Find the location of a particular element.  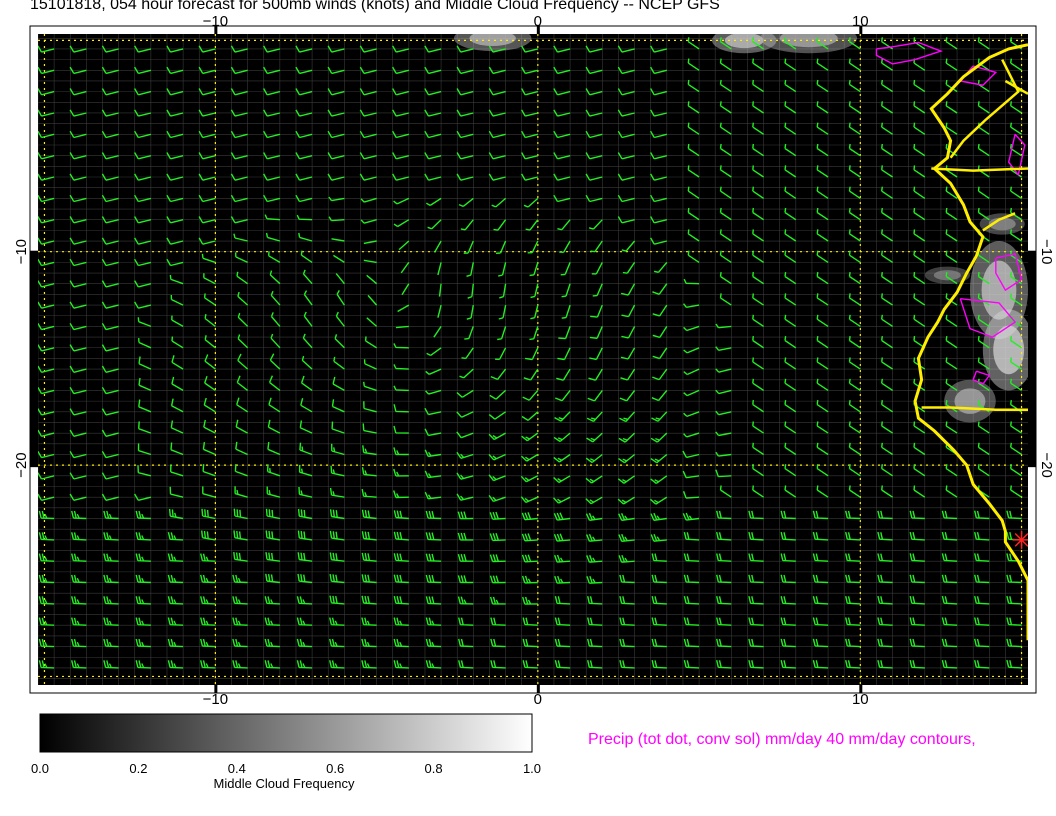

colorbar-title: Middle Cloud Frequency is located at coordinates (284, 783).